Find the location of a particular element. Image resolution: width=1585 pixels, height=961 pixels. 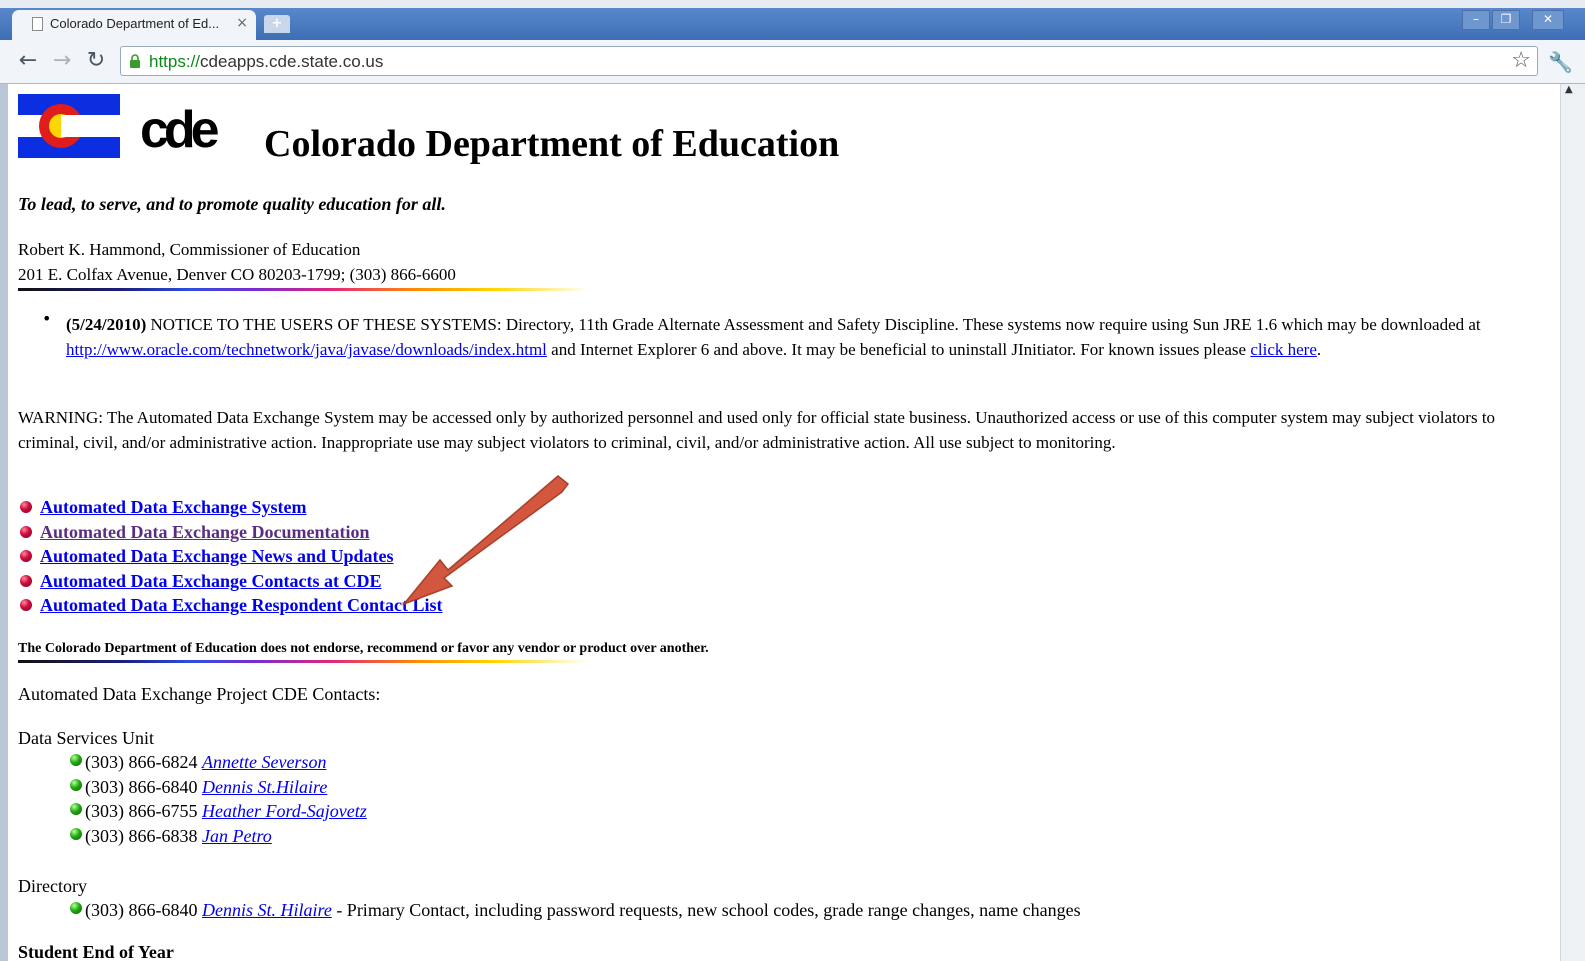

contact-phone: (303) 866-6755 is located at coordinates (141, 811).